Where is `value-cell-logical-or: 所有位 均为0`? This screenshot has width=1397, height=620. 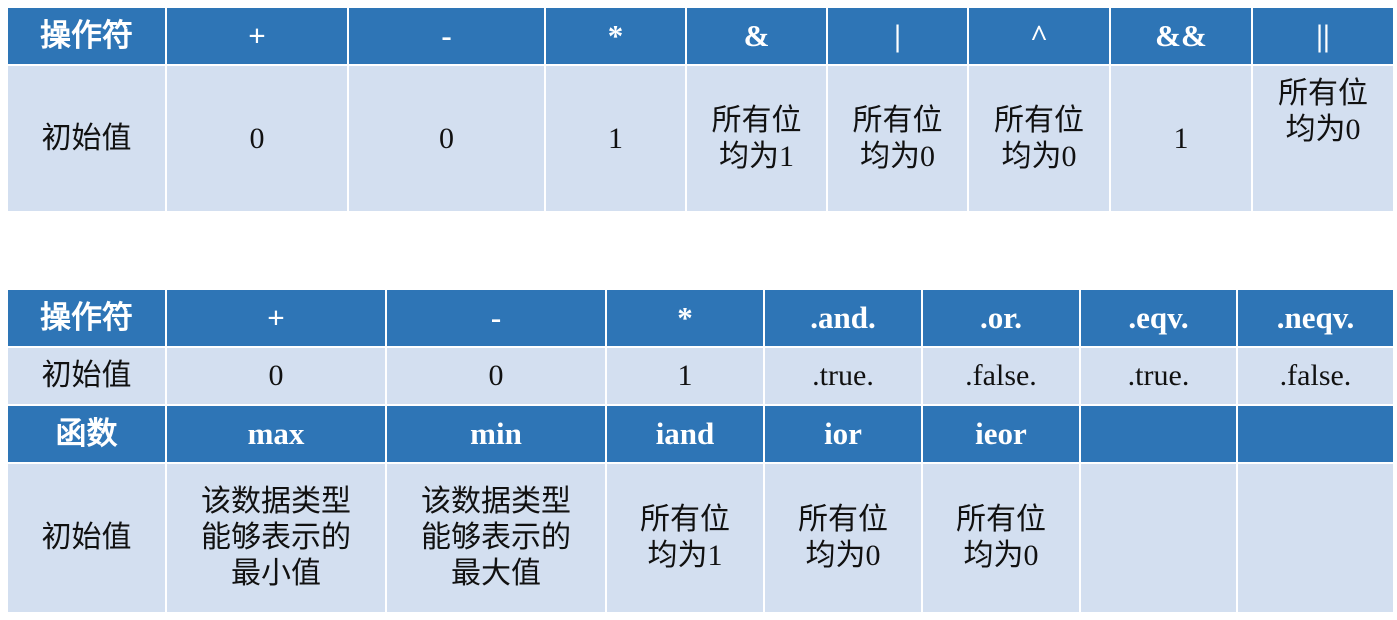 value-cell-logical-or: 所有位 均为0 is located at coordinates (1323, 138).